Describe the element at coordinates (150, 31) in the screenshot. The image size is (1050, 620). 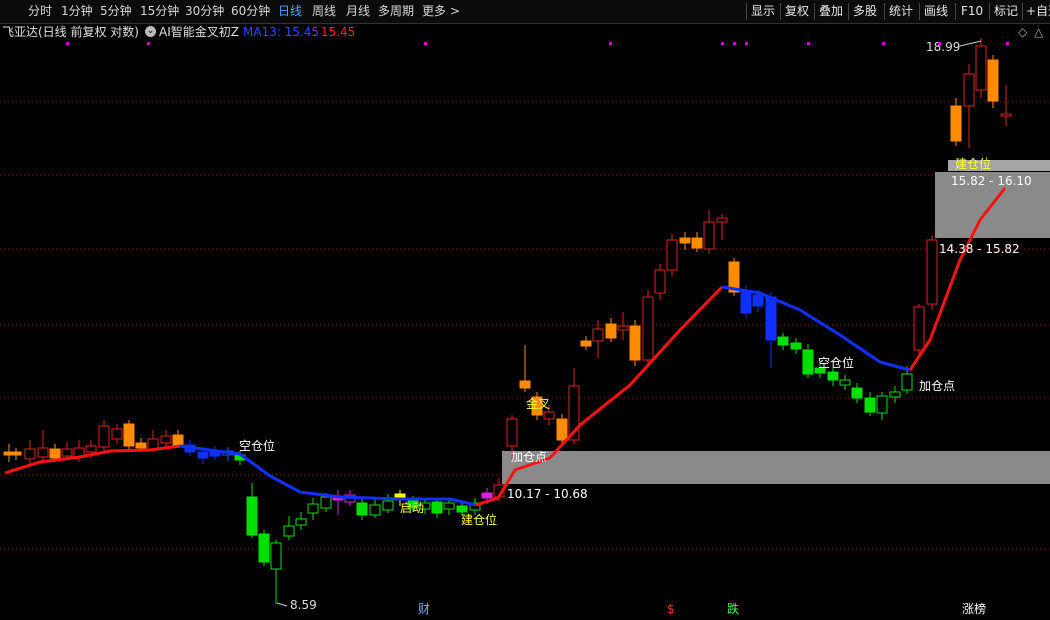
I see `indicator-settings-icon: ⌄` at that location.